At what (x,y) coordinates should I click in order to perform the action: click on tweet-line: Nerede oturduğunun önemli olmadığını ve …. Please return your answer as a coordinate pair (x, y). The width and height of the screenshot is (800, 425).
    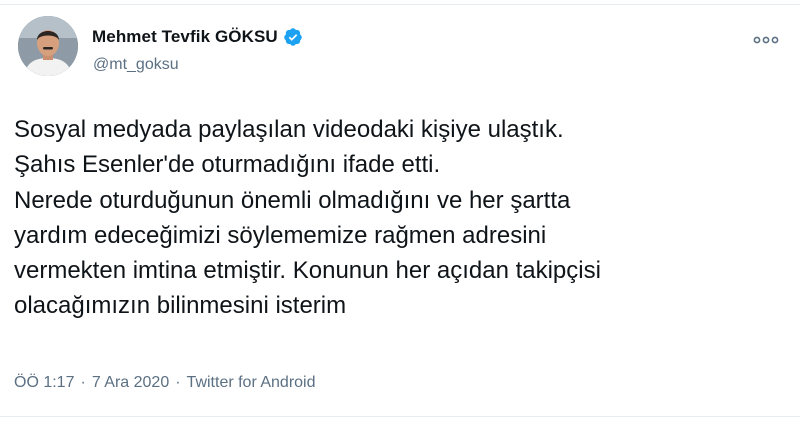
    Looking at the image, I should click on (292, 200).